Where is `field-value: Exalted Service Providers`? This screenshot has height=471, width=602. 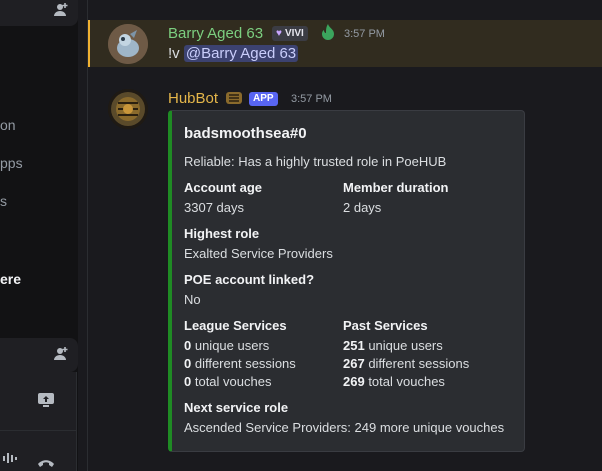 field-value: Exalted Service Providers is located at coordinates (258, 253).